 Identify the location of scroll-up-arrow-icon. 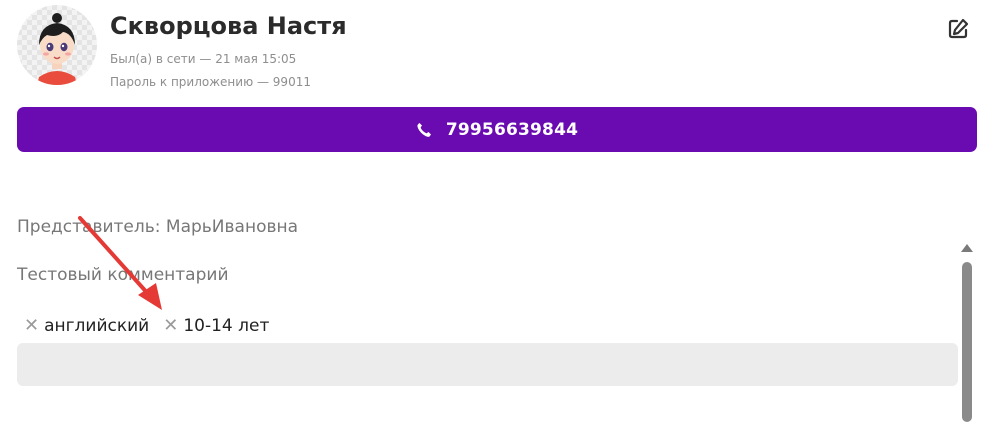
(967, 248).